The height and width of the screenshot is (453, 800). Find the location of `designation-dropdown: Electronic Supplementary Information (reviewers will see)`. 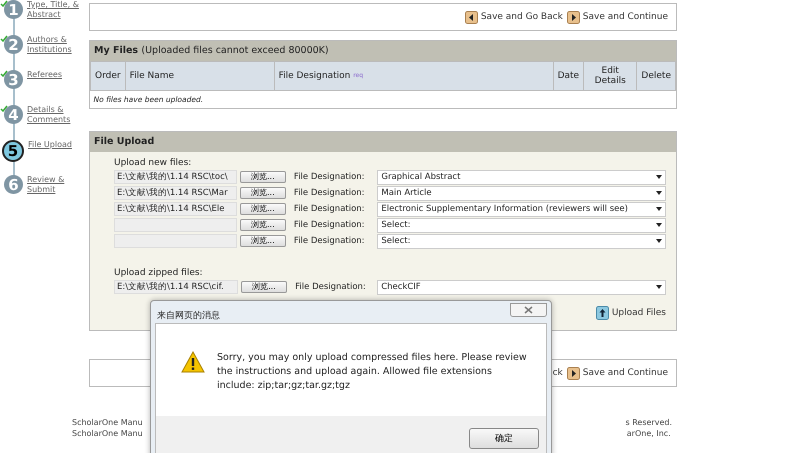

designation-dropdown: Electronic Supplementary Information (reviewers will see) is located at coordinates (521, 209).